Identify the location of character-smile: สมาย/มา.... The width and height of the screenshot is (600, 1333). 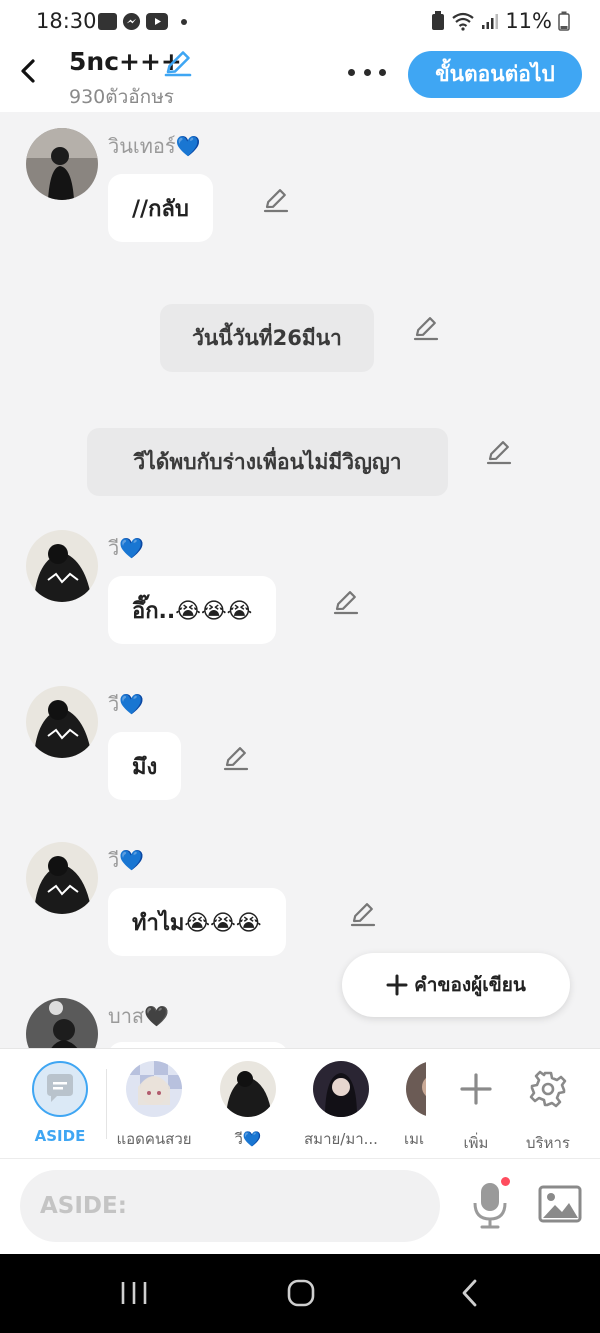
(341, 1106).